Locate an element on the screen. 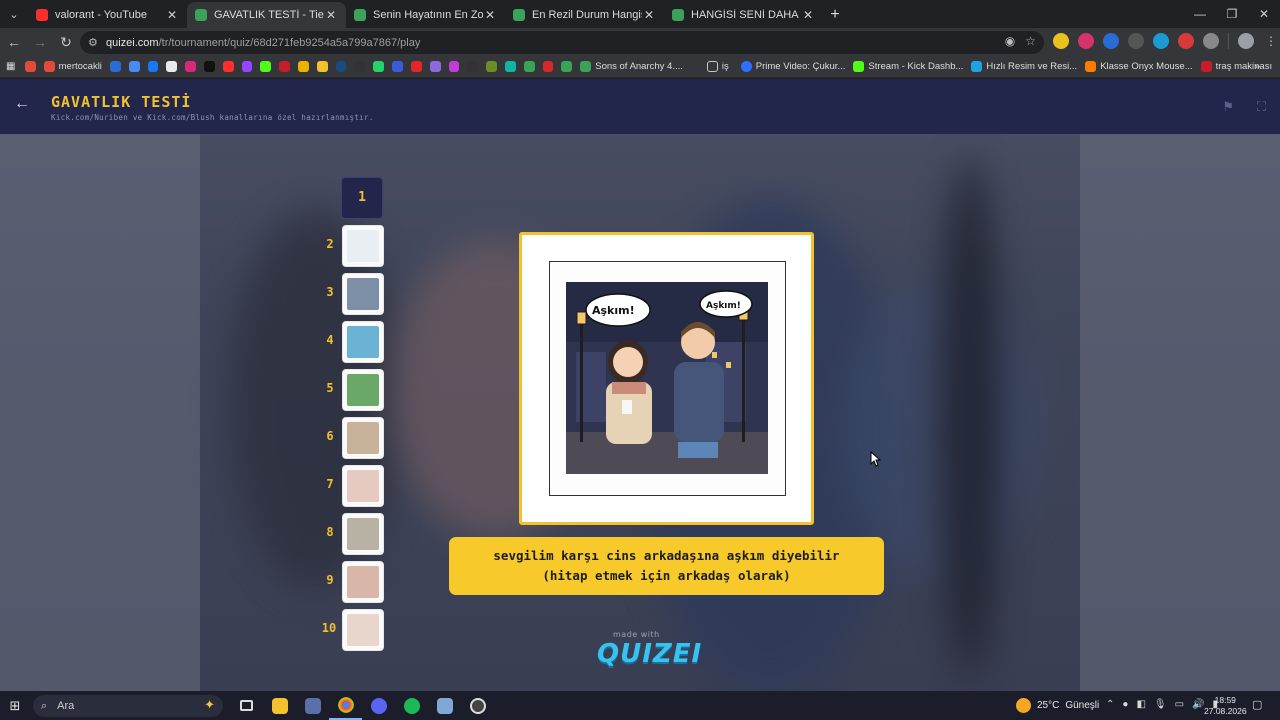 This screenshot has width=1280, height=720. rank-slot-5: 5 is located at coordinates (353, 390).